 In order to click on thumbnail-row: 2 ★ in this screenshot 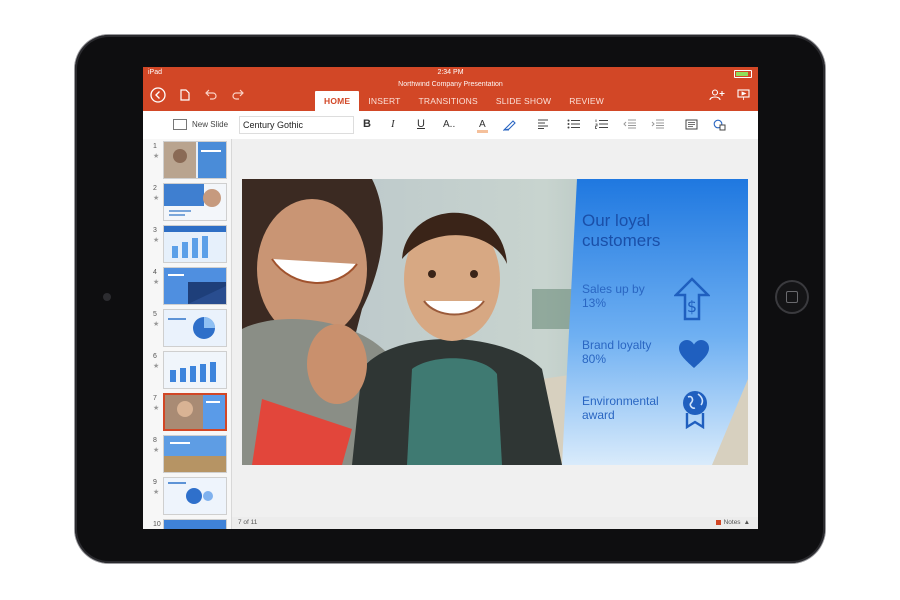, I will do `click(187, 203)`.